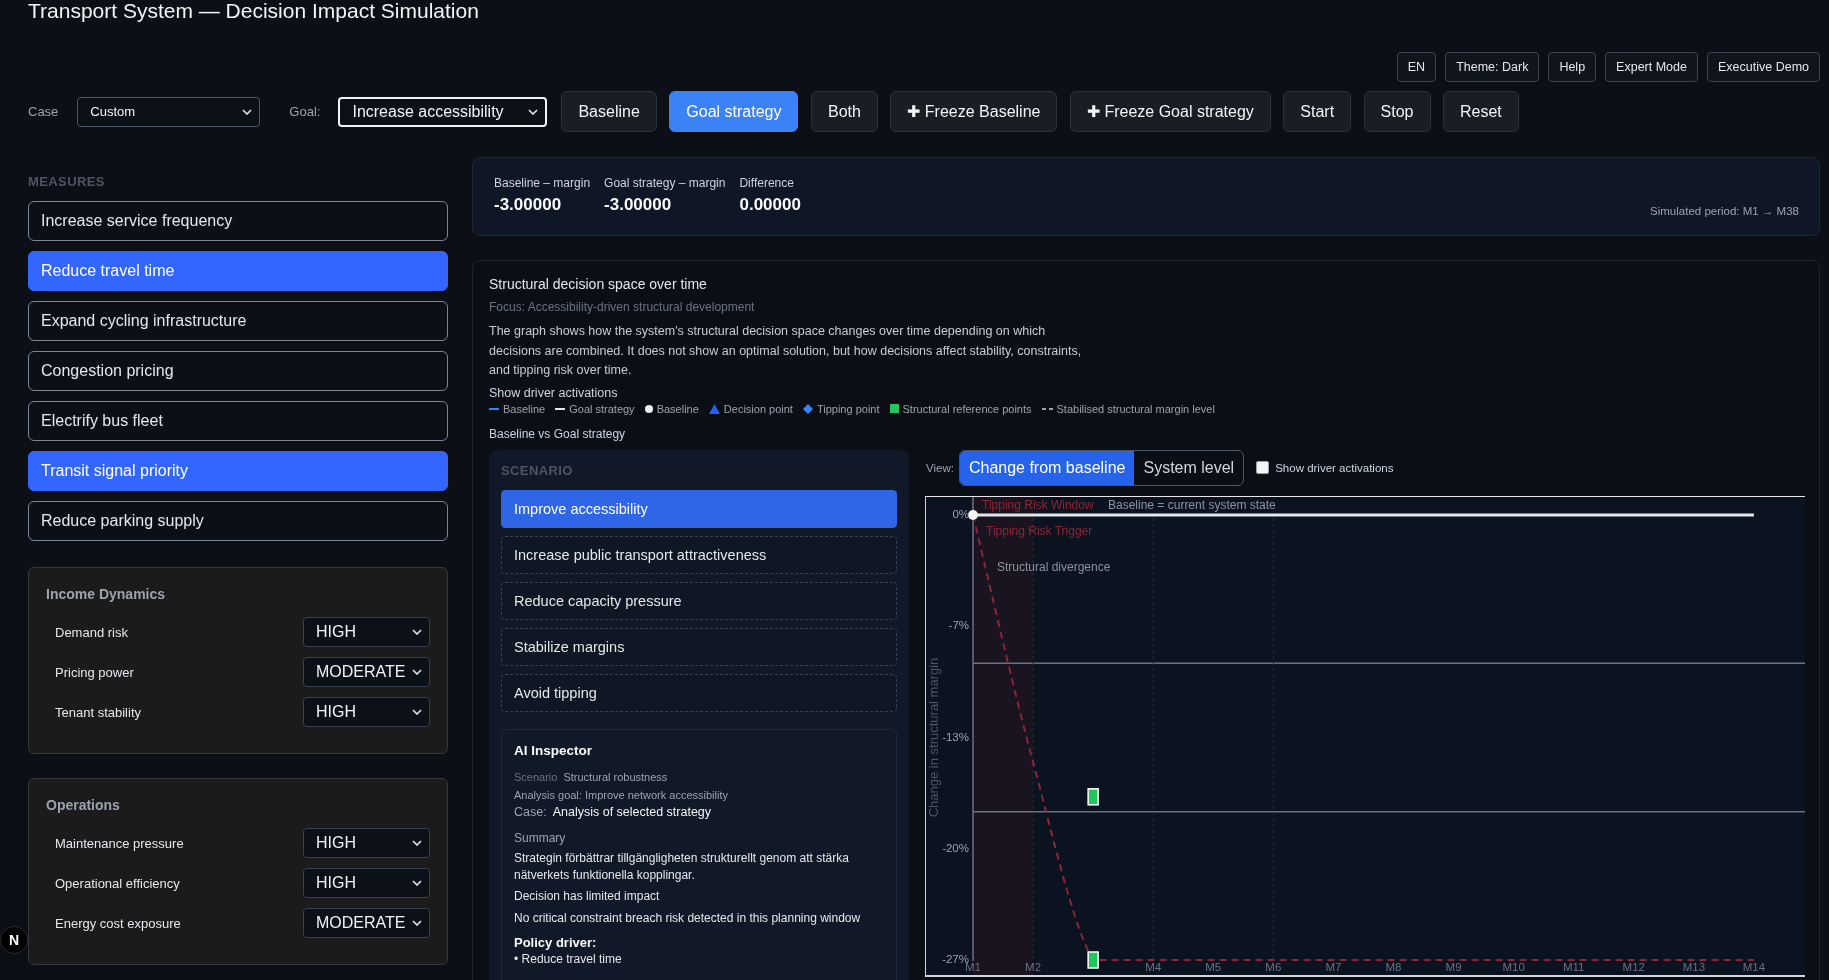 Image resolution: width=1829 pixels, height=980 pixels. I want to click on legend-label: Decision point, so click(758, 408).